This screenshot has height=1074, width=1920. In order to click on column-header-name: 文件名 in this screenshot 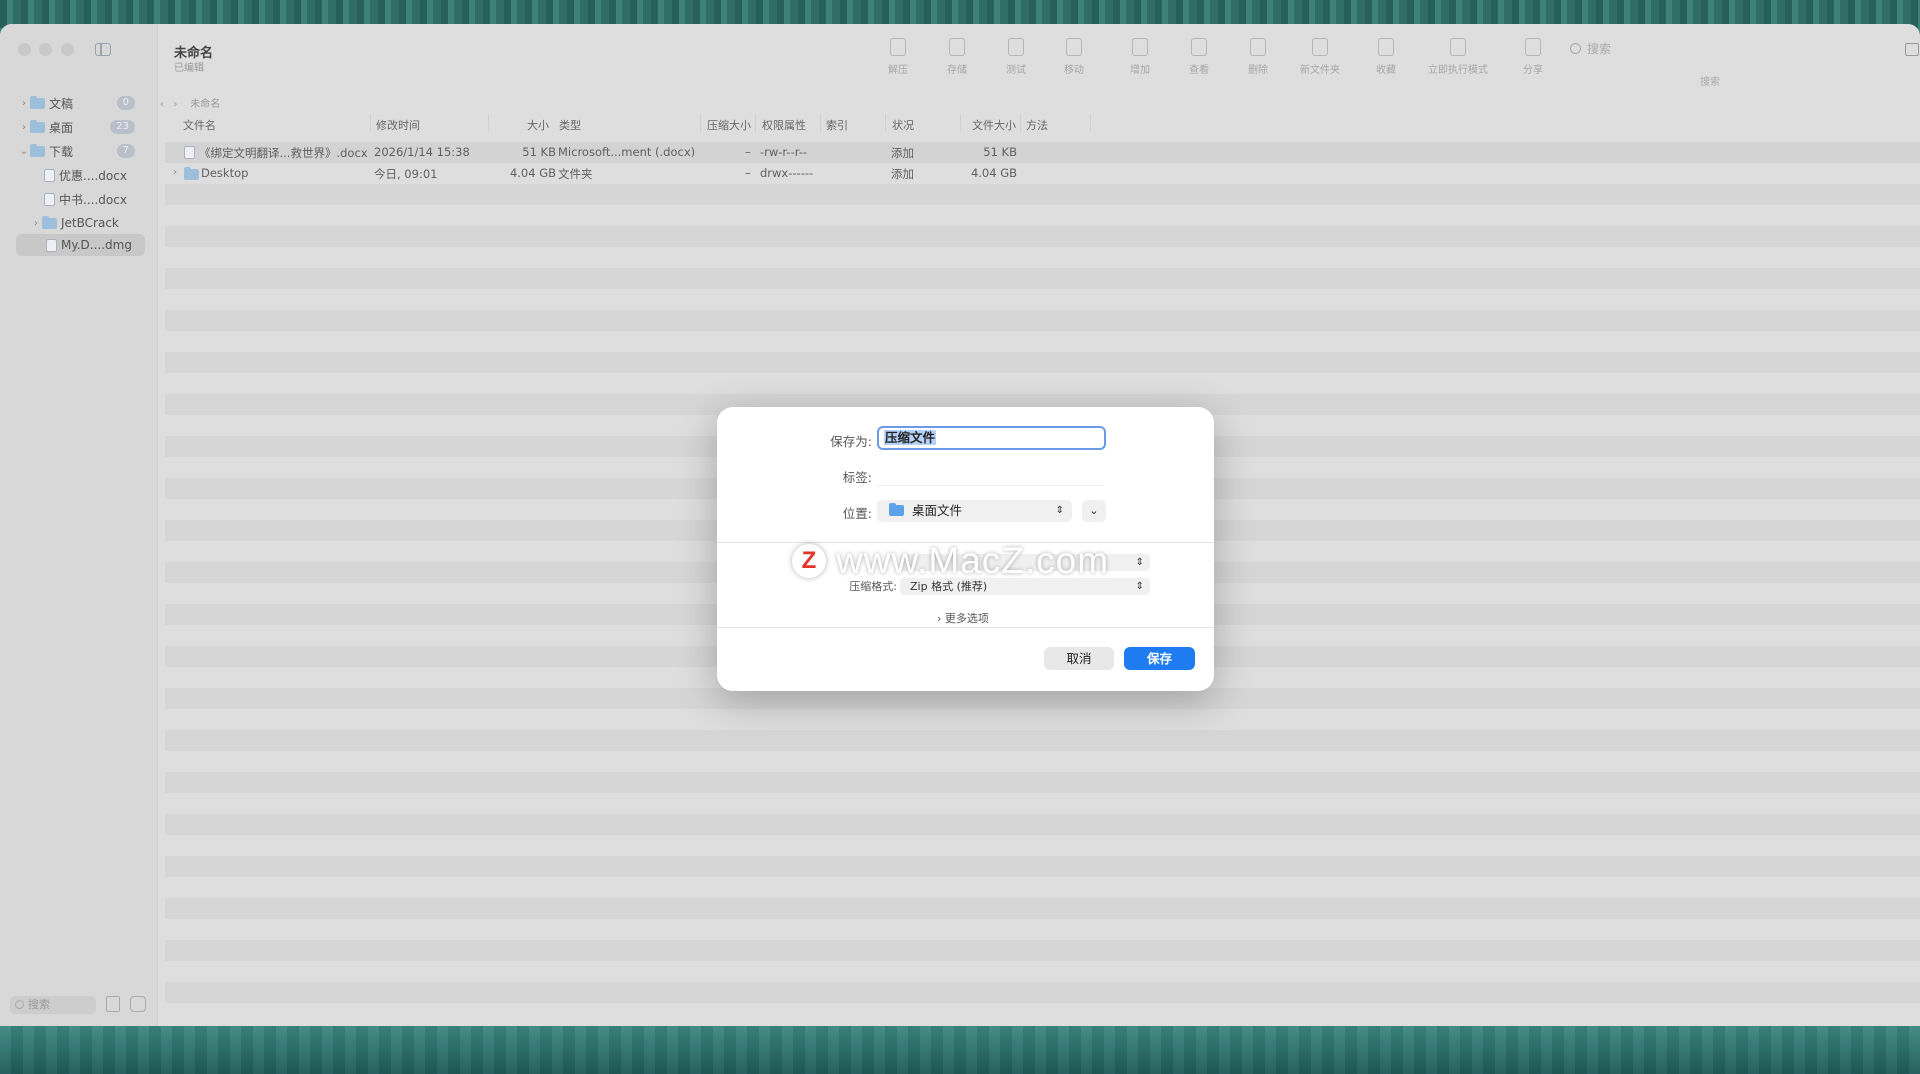, I will do `click(199, 125)`.